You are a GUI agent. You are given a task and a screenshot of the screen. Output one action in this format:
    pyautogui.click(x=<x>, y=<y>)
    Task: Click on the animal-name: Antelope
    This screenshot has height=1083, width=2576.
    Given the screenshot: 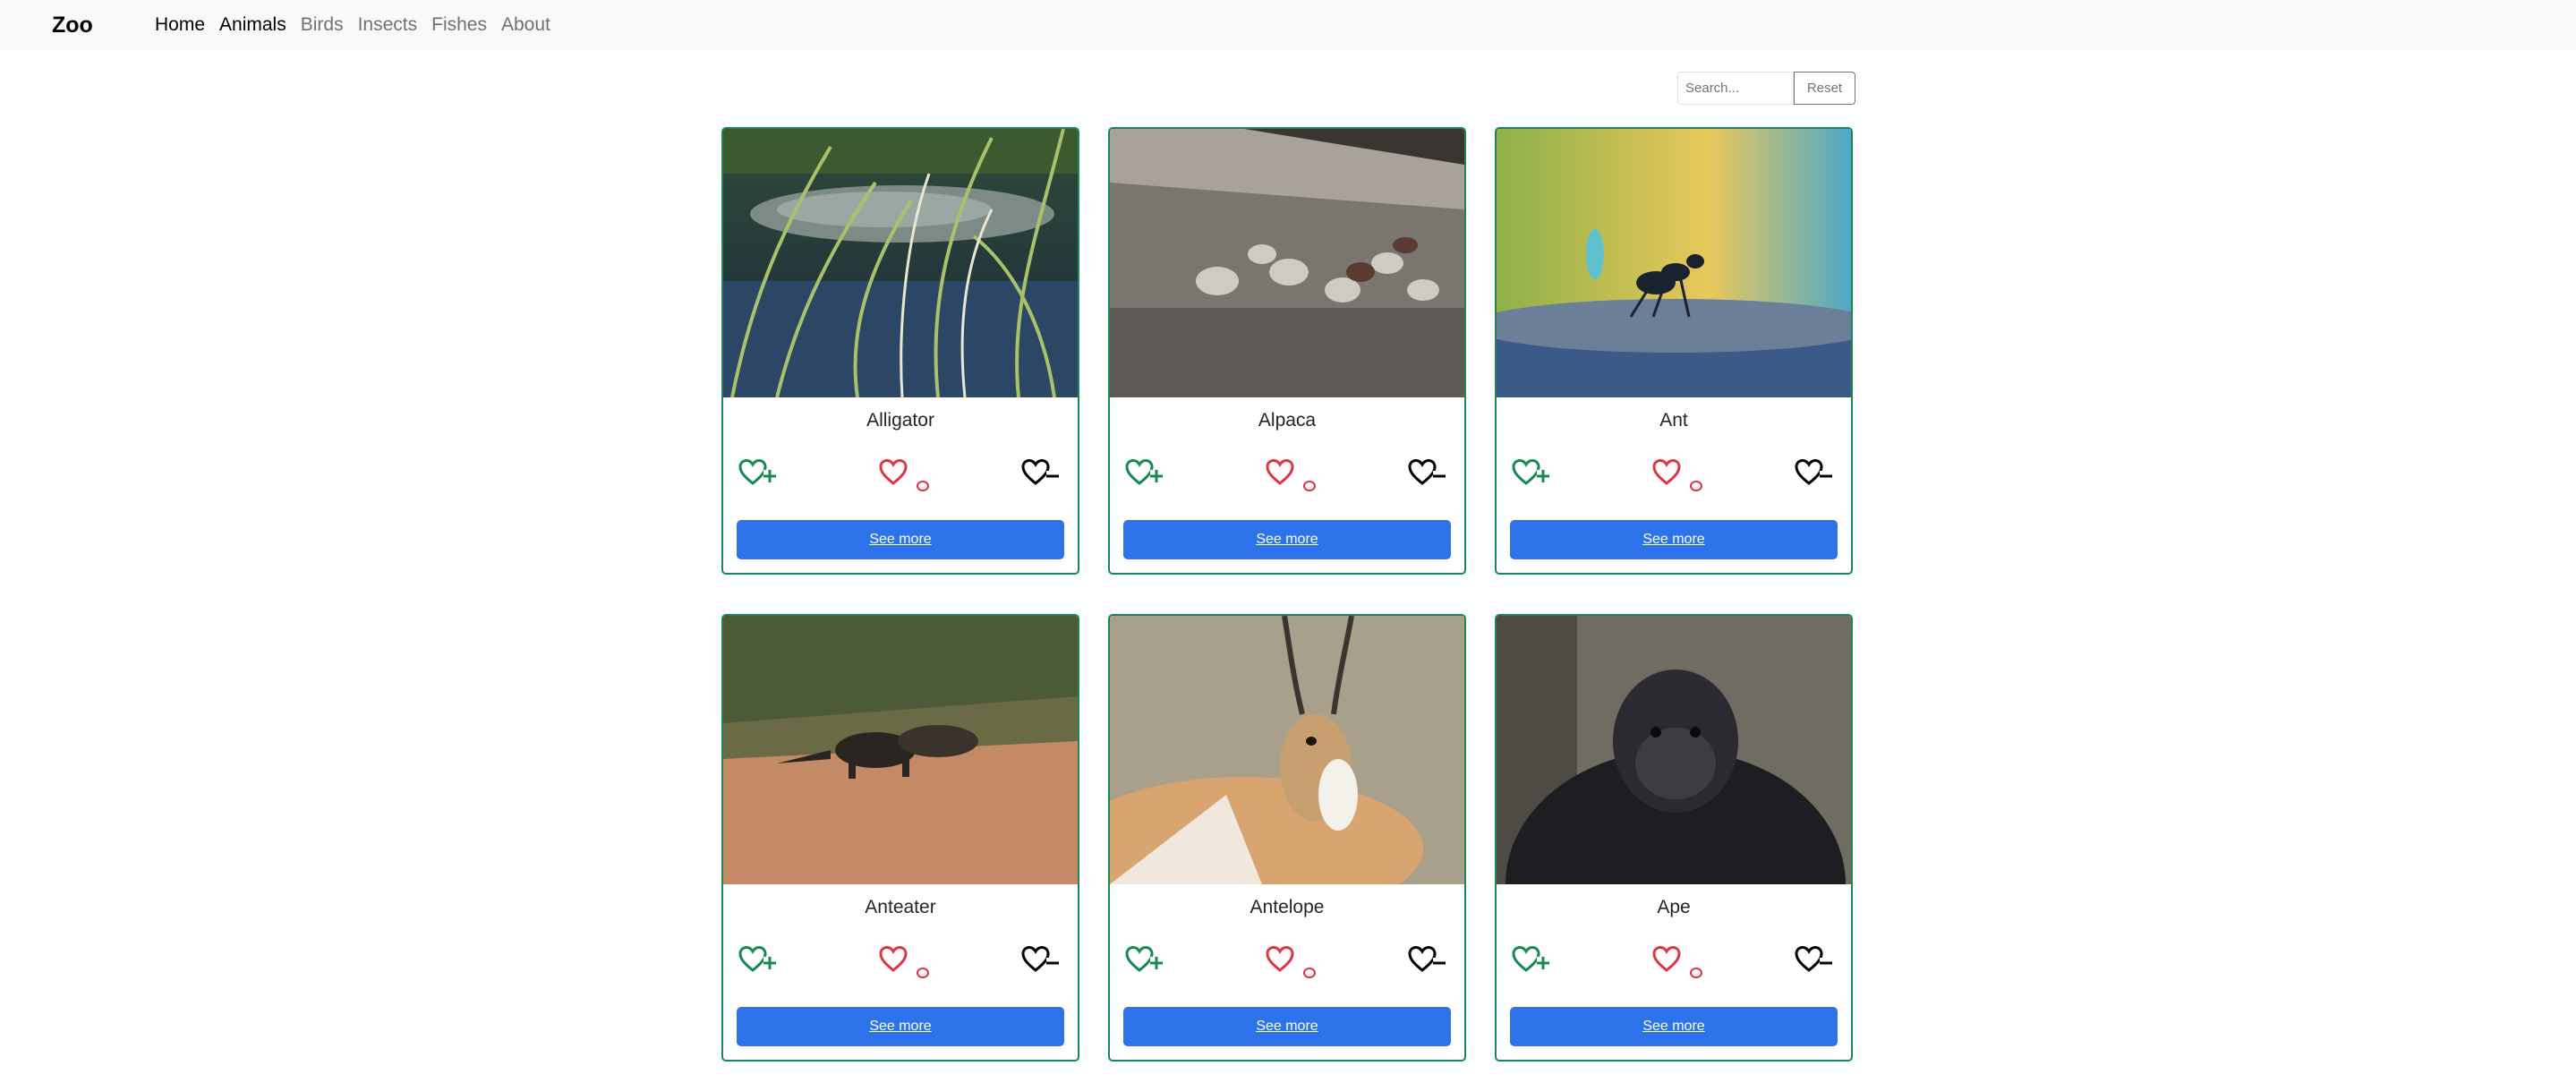 What is the action you would take?
    pyautogui.click(x=1287, y=907)
    